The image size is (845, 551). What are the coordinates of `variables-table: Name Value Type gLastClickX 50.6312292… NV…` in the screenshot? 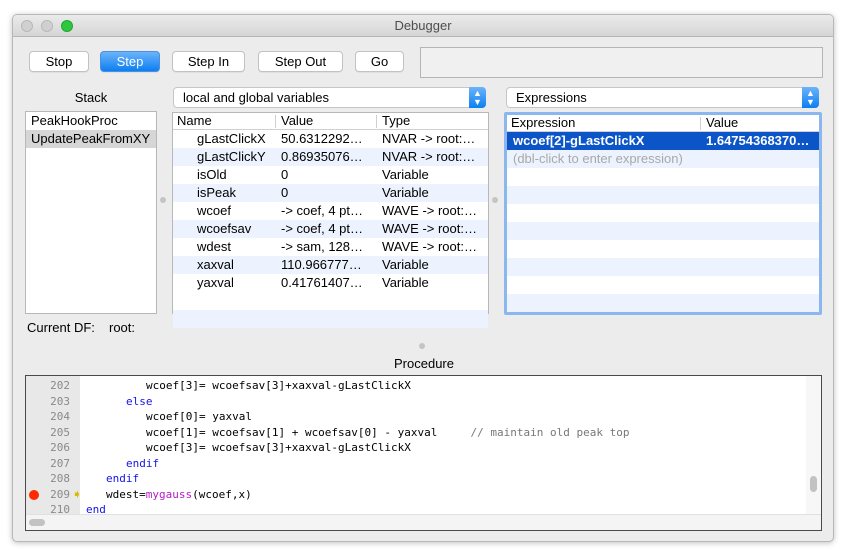 It's located at (330, 220).